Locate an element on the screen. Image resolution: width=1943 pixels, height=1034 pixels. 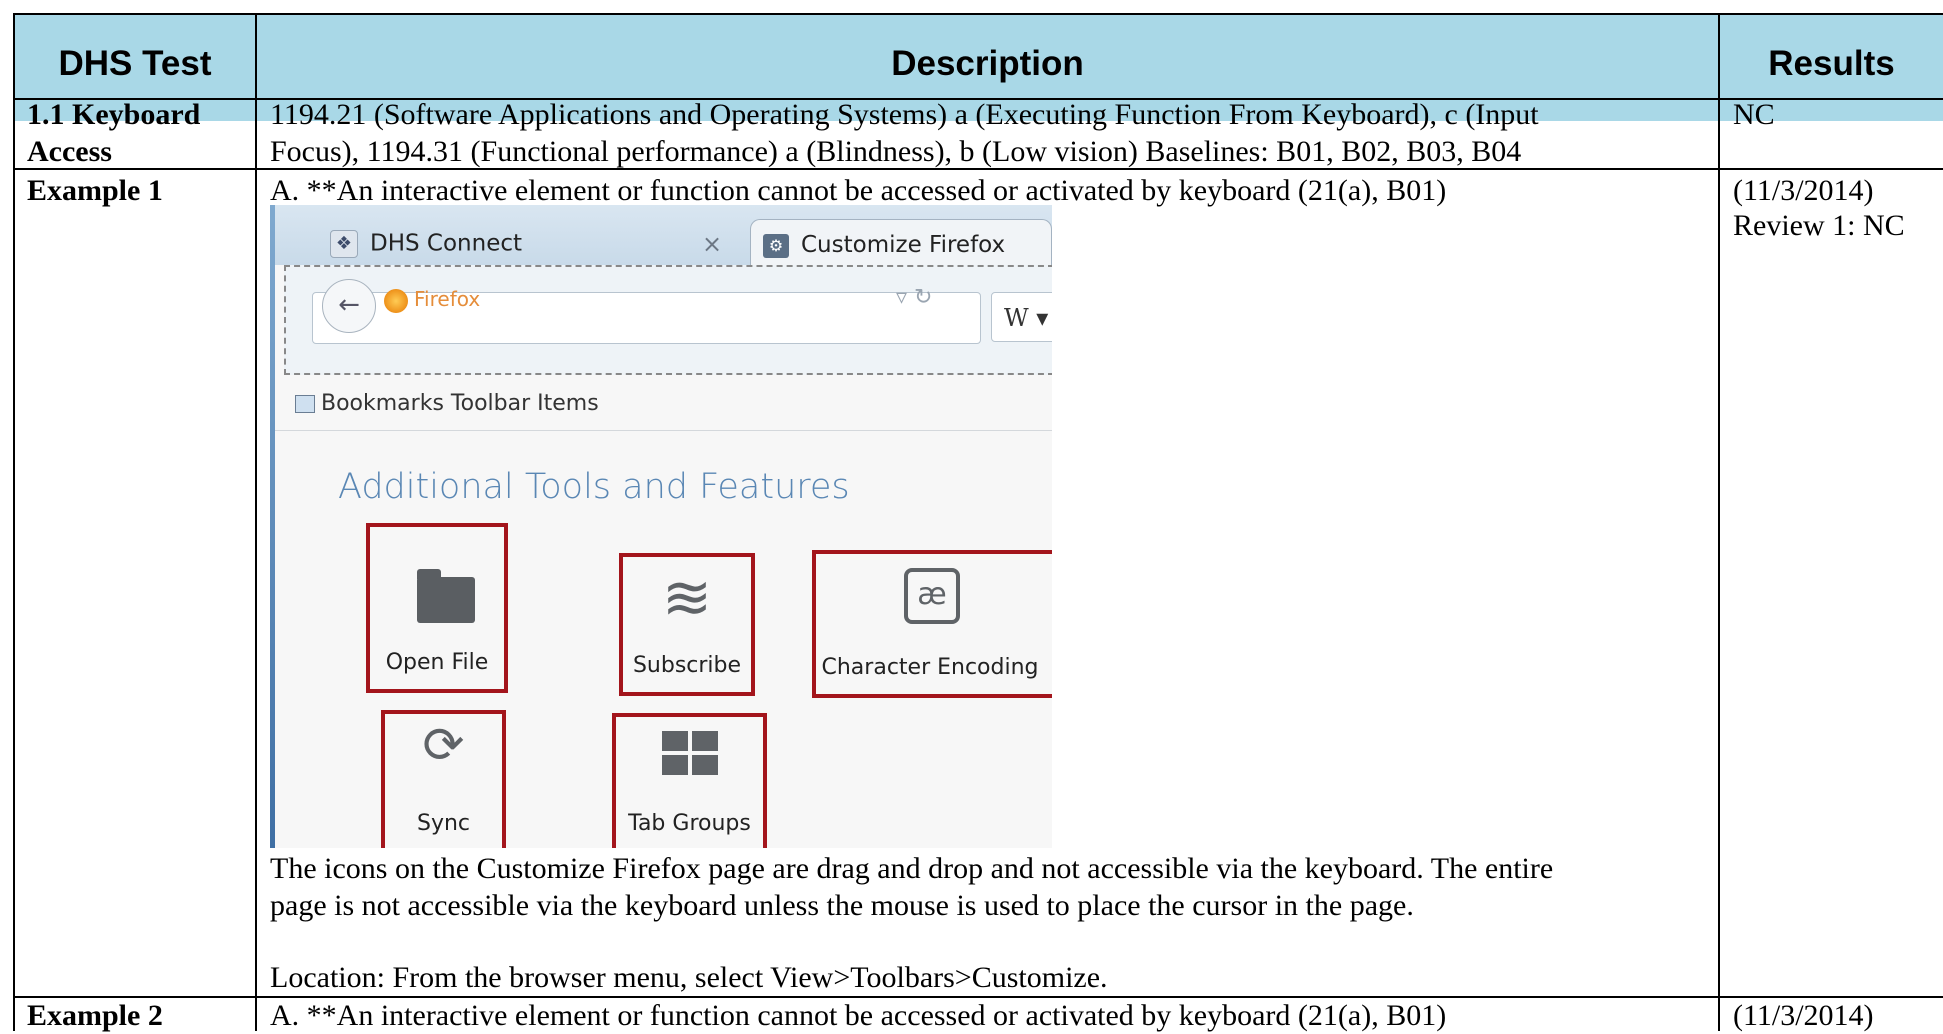
window-frame is located at coordinates (272, 526).